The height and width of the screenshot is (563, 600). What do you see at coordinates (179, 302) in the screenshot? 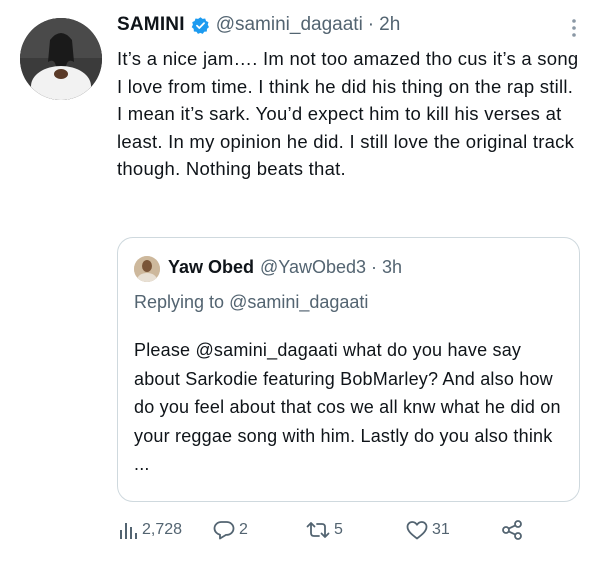
I see `replying-to-prefix: Replying to` at bounding box center [179, 302].